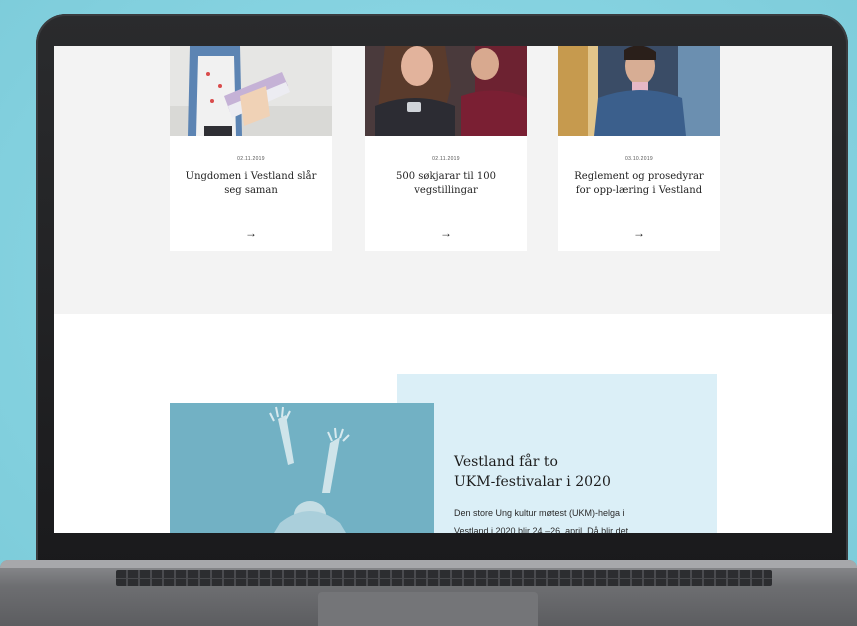 The height and width of the screenshot is (626, 857). Describe the element at coordinates (302, 468) in the screenshot. I see `feature-photo` at that location.